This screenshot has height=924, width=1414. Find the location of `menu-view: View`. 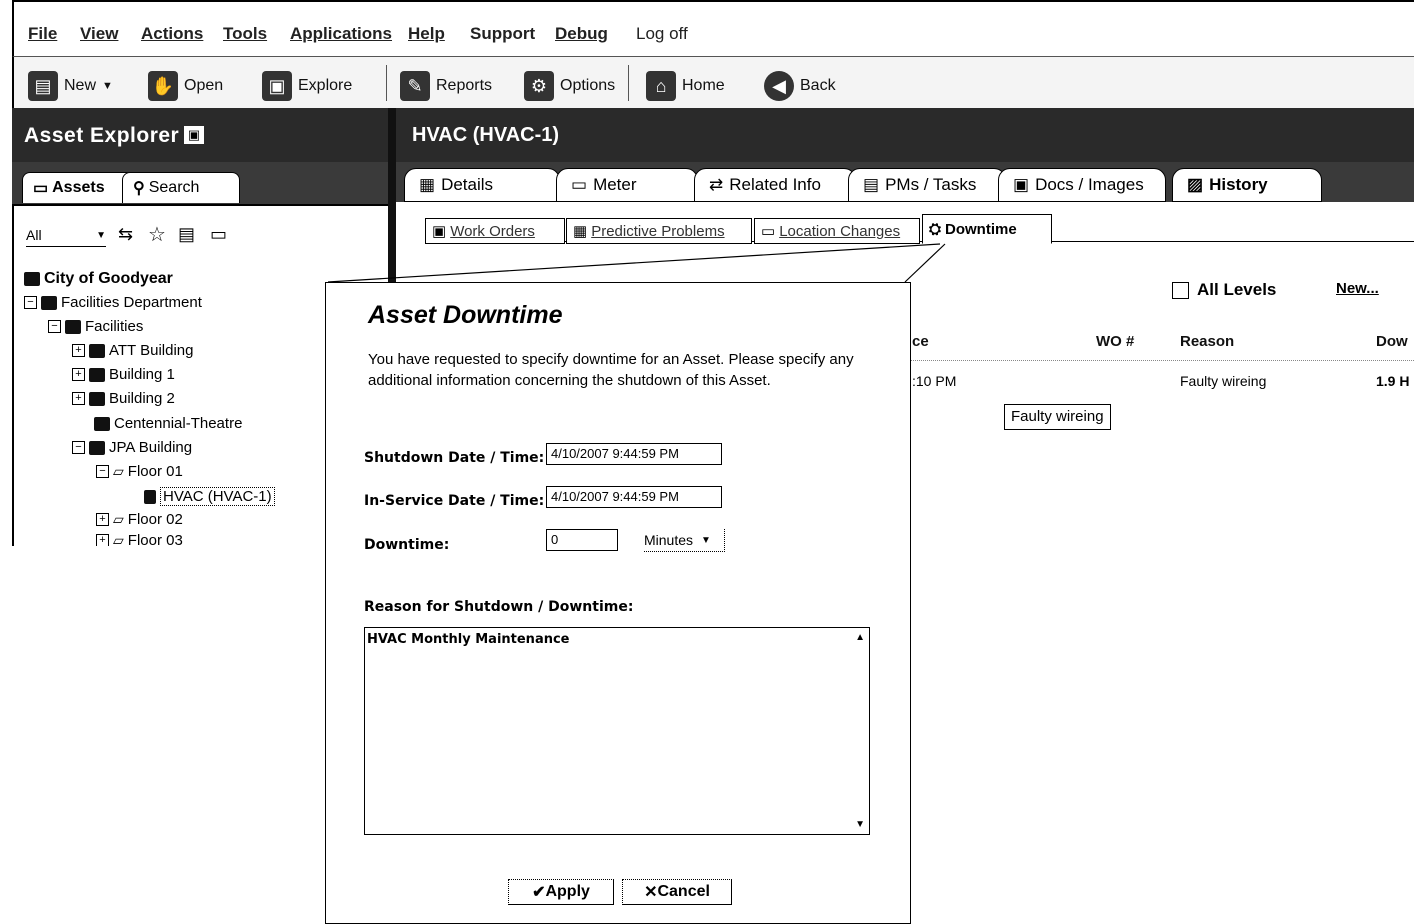

menu-view: View is located at coordinates (99, 34).